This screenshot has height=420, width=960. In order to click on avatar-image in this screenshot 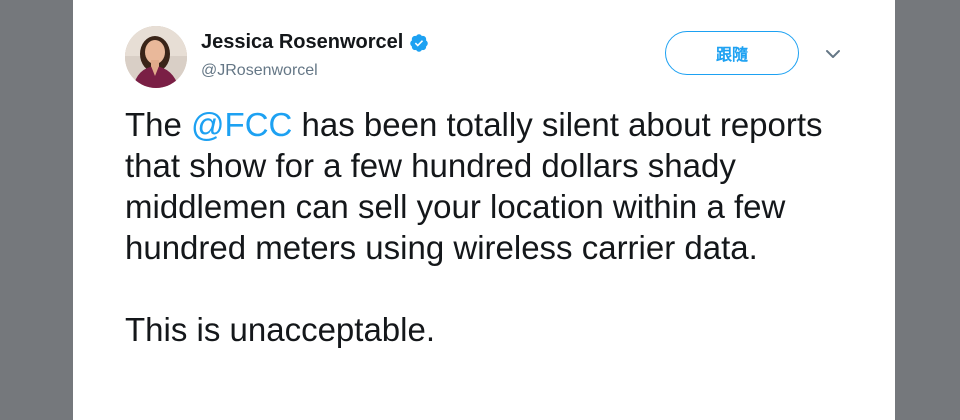, I will do `click(156, 57)`.